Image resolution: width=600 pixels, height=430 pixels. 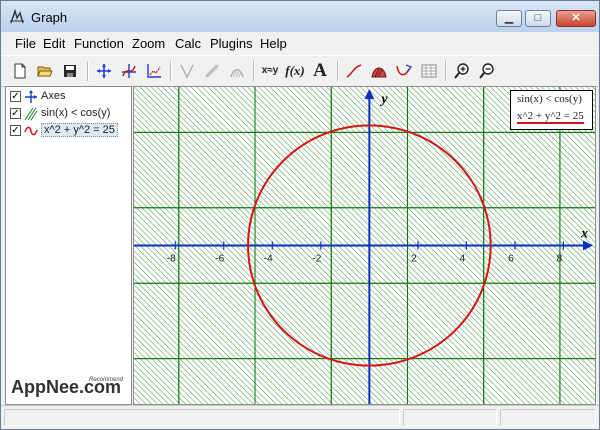 I want to click on floppy-disk-icon, so click(x=70, y=71).